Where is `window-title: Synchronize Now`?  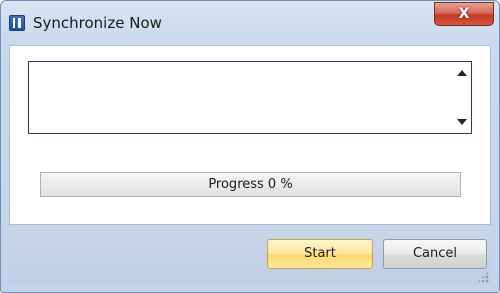
window-title: Synchronize Now is located at coordinates (97, 23).